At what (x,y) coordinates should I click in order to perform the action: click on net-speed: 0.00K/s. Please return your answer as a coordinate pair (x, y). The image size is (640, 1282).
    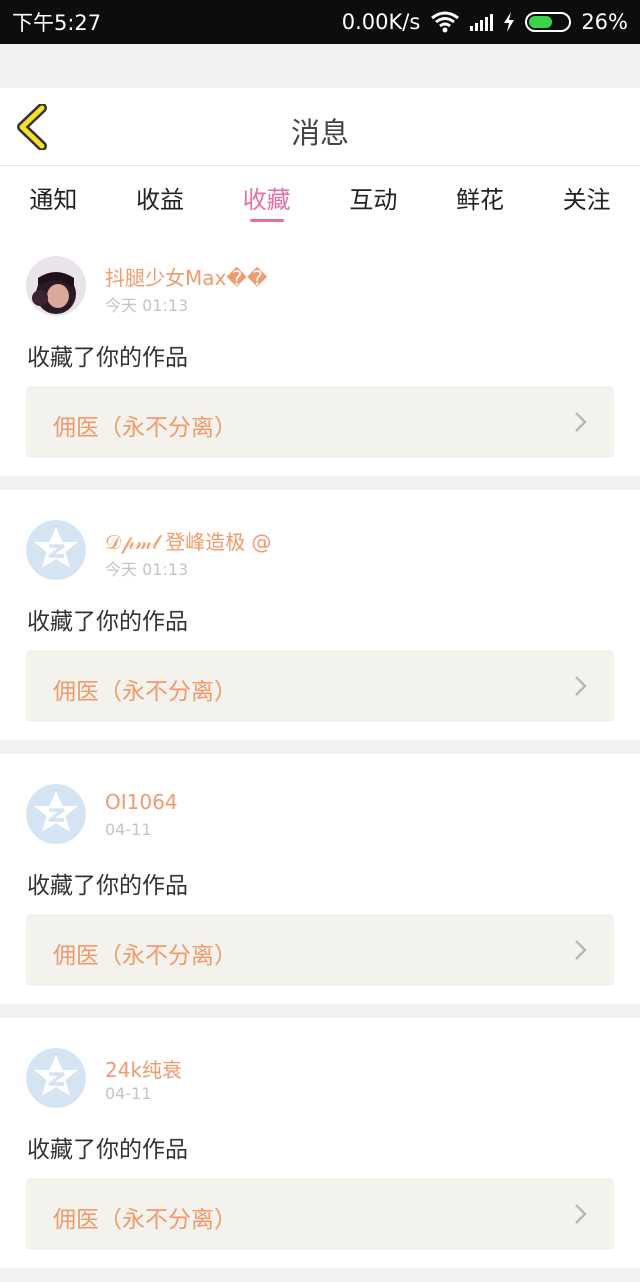
    Looking at the image, I should click on (381, 22).